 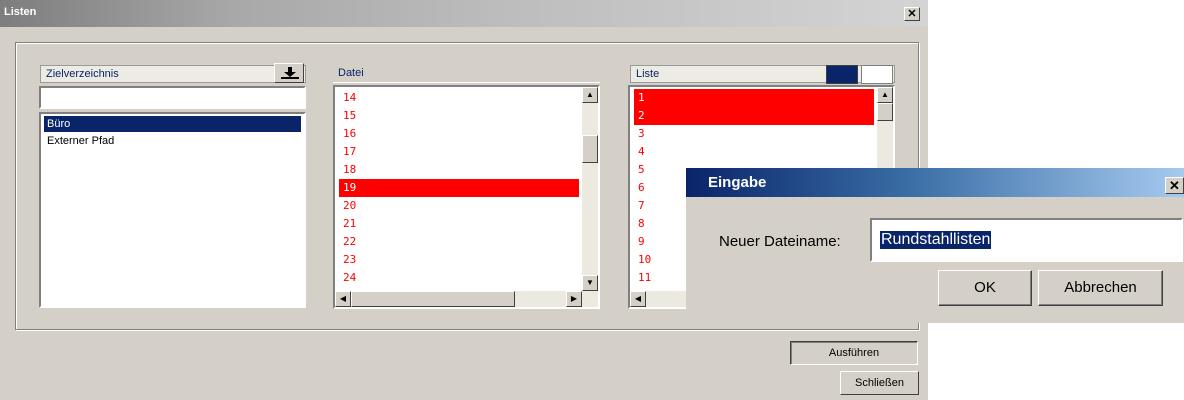 What do you see at coordinates (842, 74) in the screenshot?
I see `color-swatch-dark` at bounding box center [842, 74].